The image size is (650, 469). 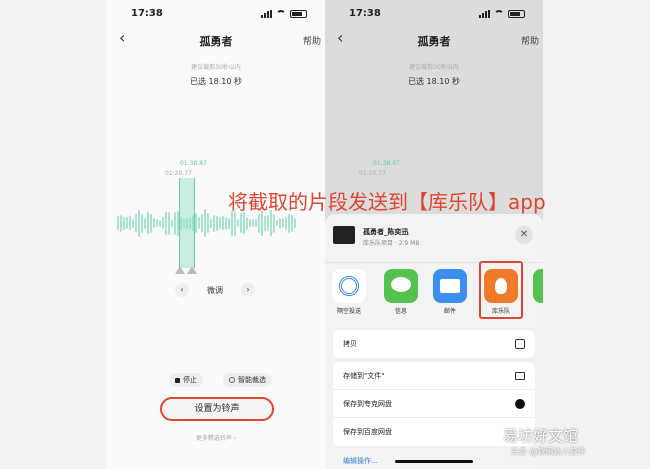 I want to click on stop-icon, so click(x=177, y=380).